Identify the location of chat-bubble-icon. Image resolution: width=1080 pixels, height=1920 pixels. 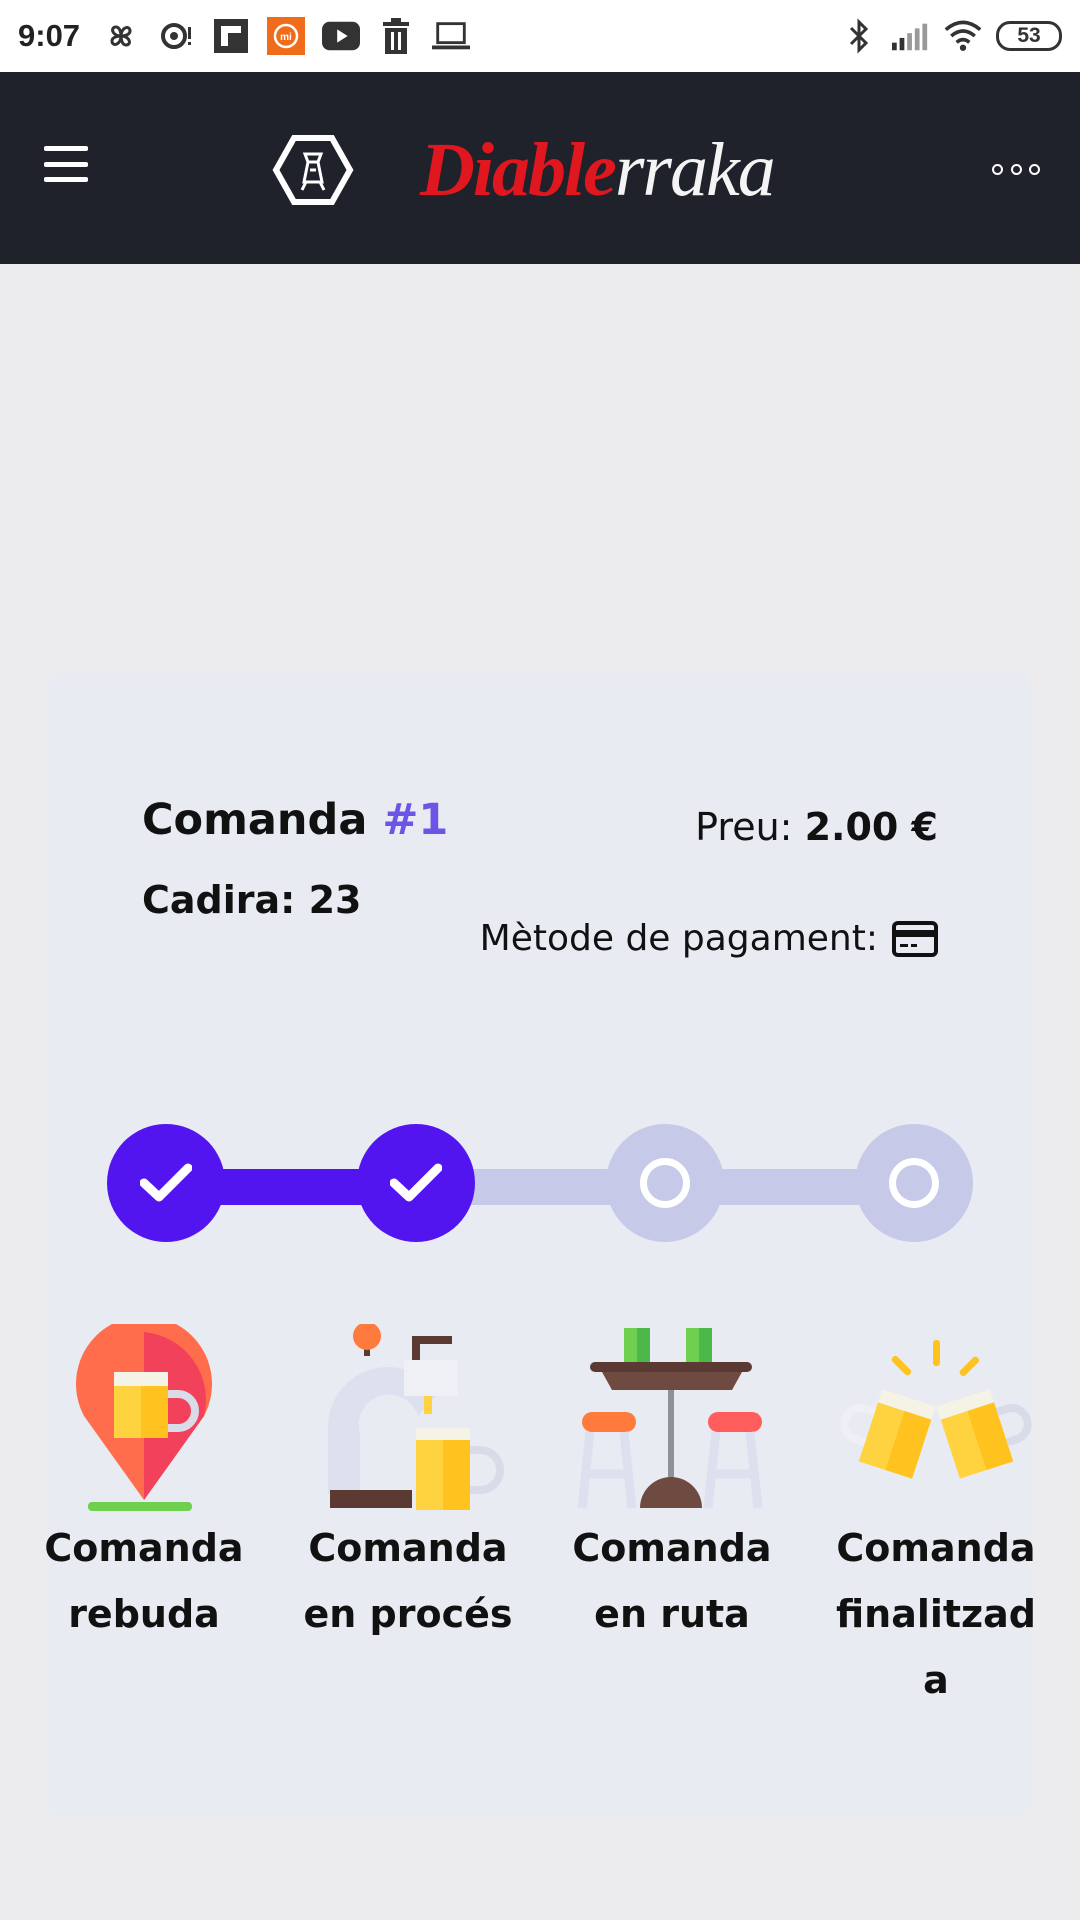
(176, 36).